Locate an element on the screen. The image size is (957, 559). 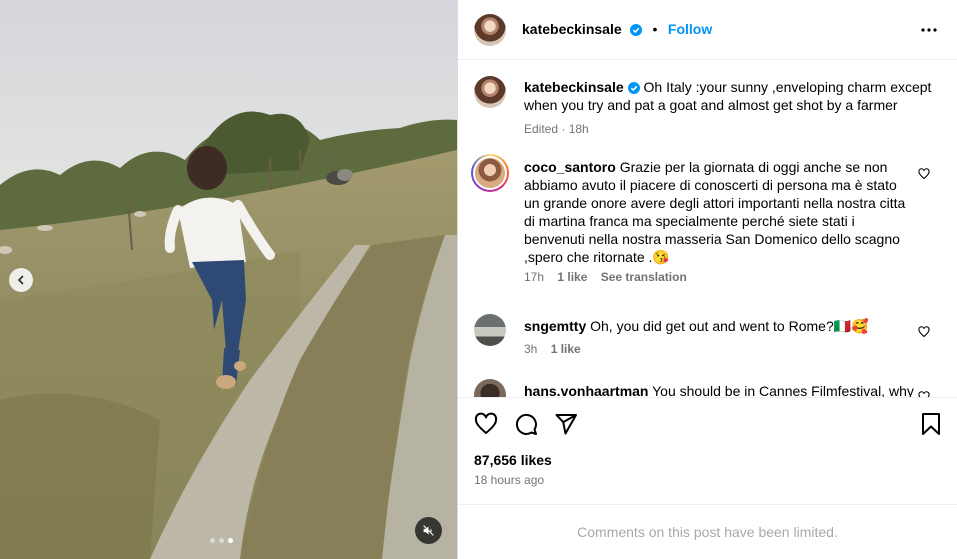
chevron-left-icon is located at coordinates (20, 280).